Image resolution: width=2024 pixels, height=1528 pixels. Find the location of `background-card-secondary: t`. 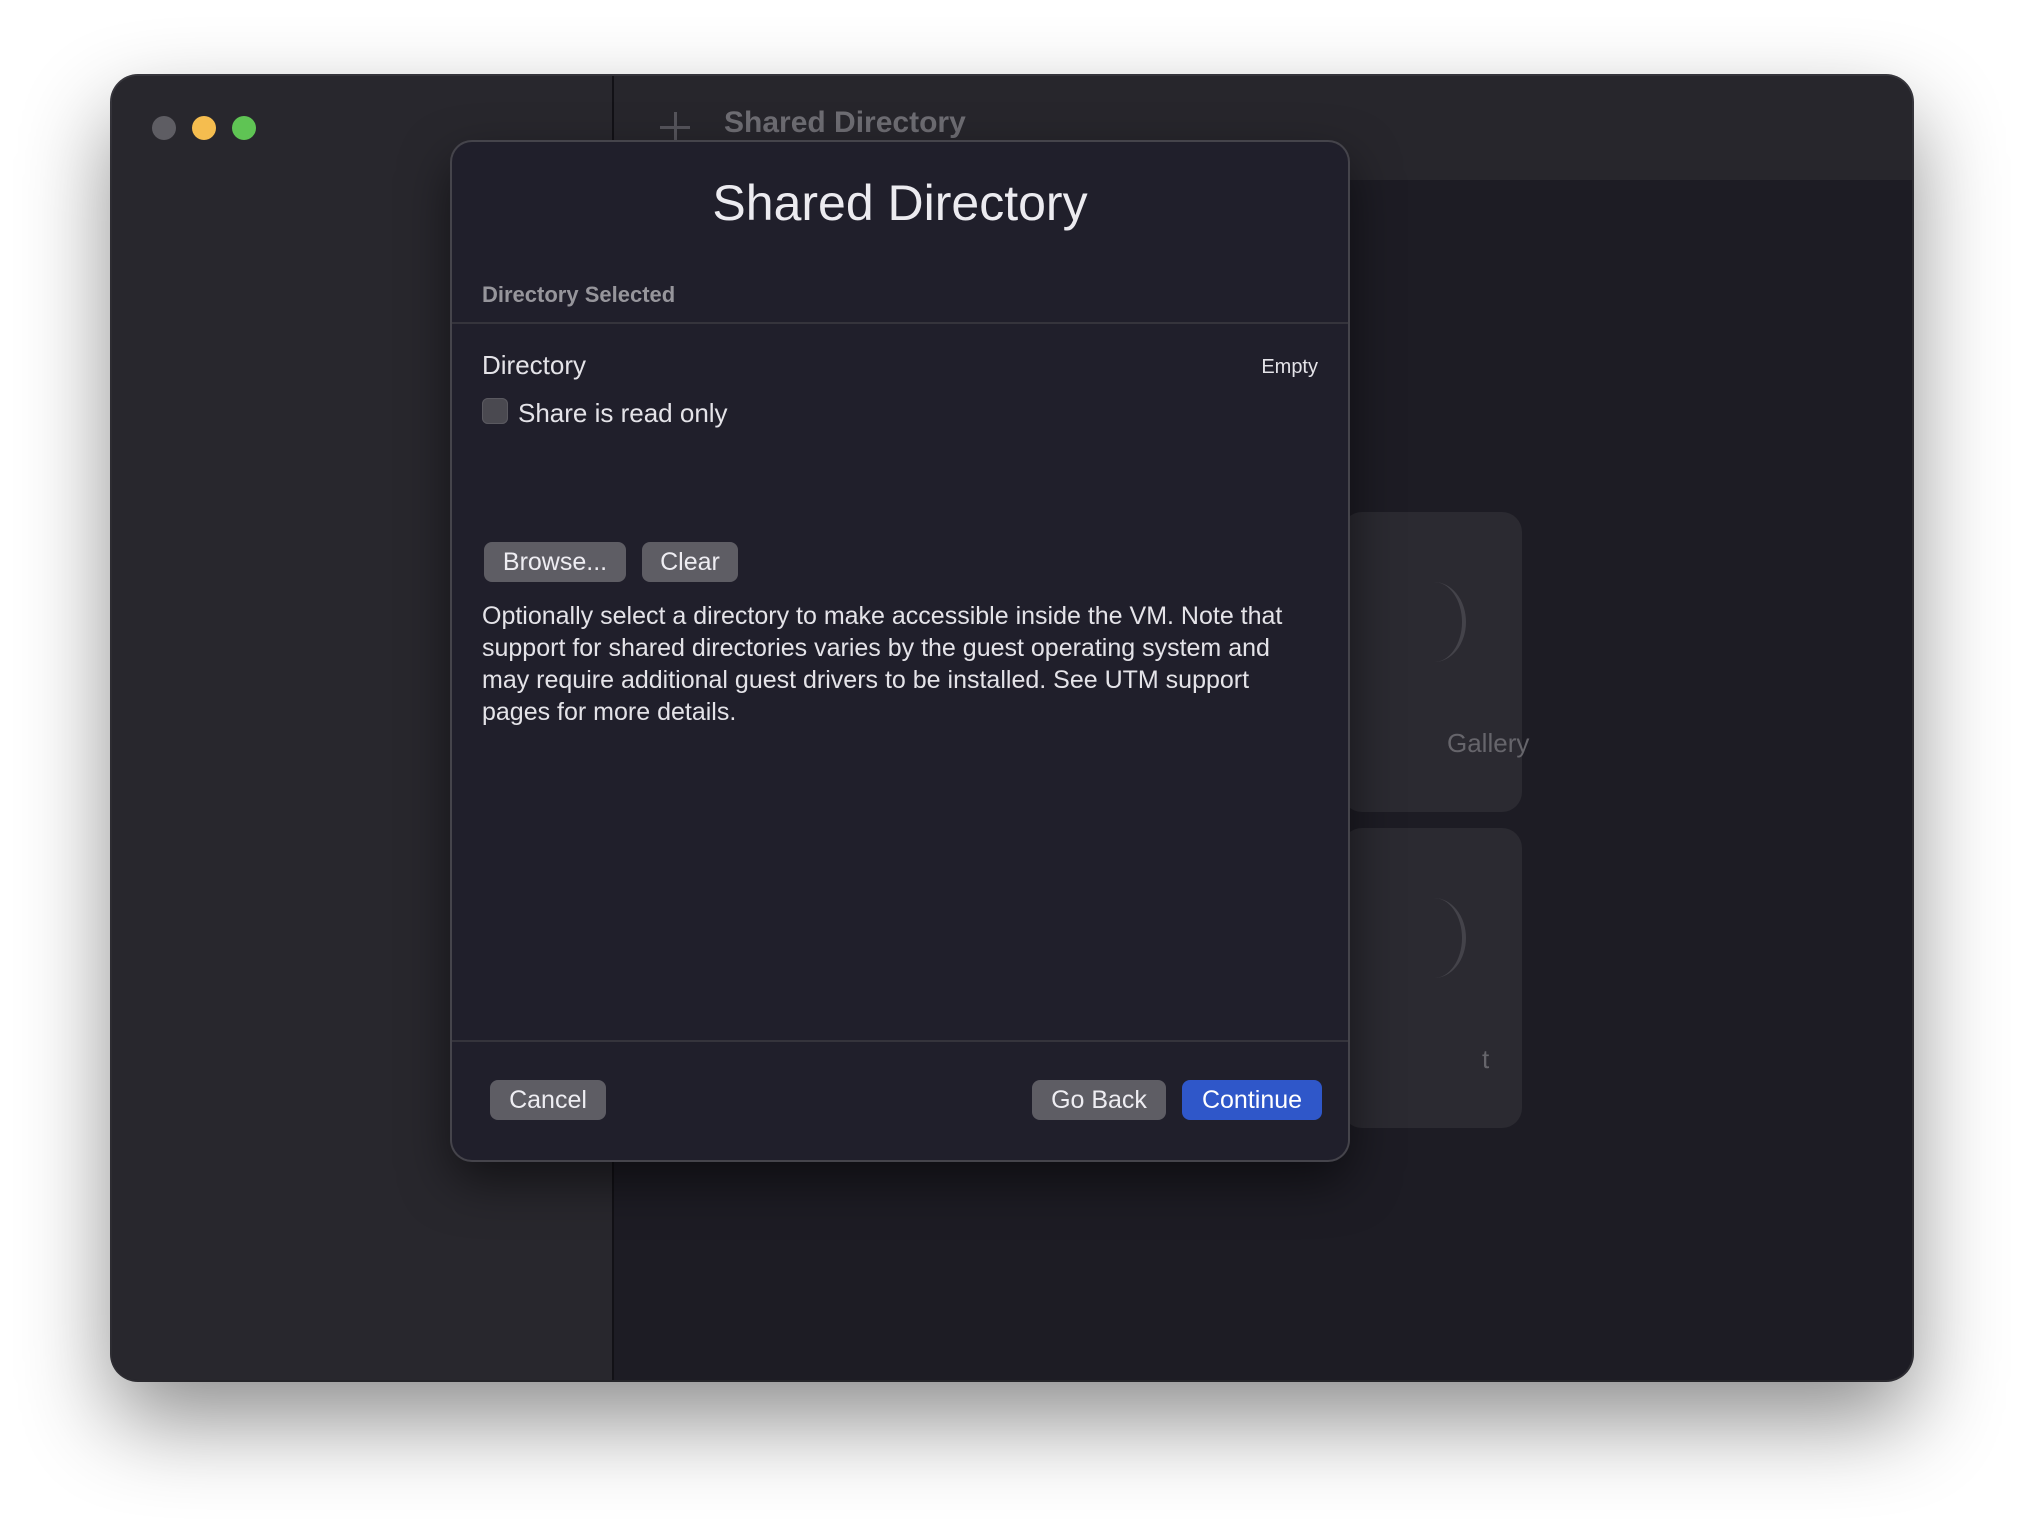

background-card-secondary: t is located at coordinates (1432, 978).